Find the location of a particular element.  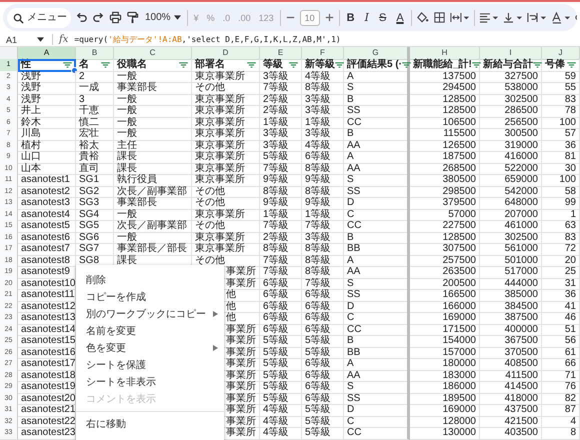

text-style-button: I is located at coordinates (367, 17).